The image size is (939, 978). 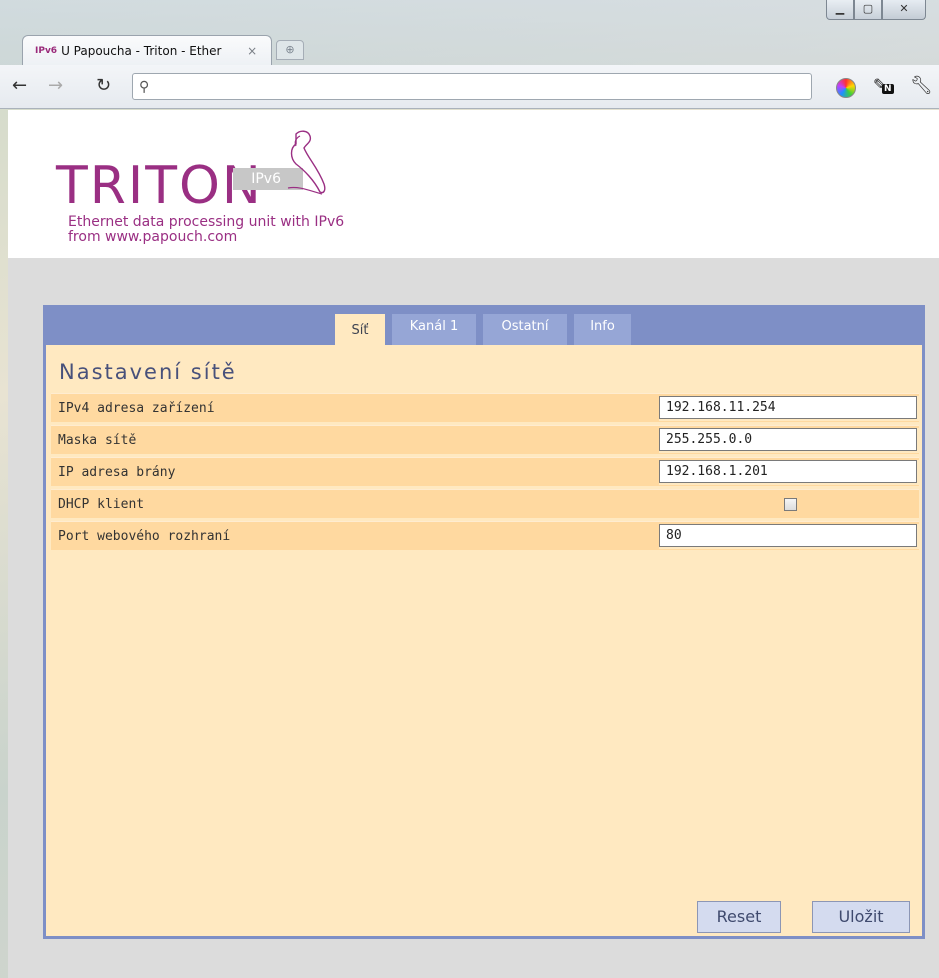 I want to click on color-picker-extension-icon, so click(x=846, y=88).